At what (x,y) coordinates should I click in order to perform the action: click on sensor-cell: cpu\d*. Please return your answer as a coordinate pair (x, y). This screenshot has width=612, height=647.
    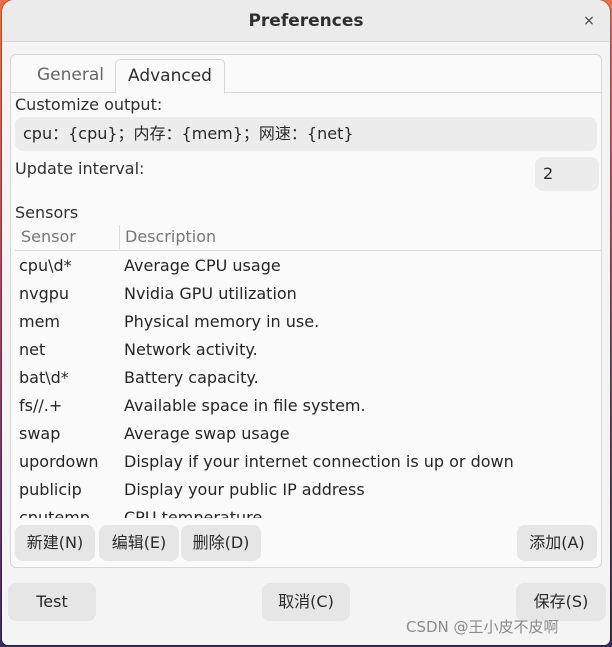
    Looking at the image, I should click on (45, 265).